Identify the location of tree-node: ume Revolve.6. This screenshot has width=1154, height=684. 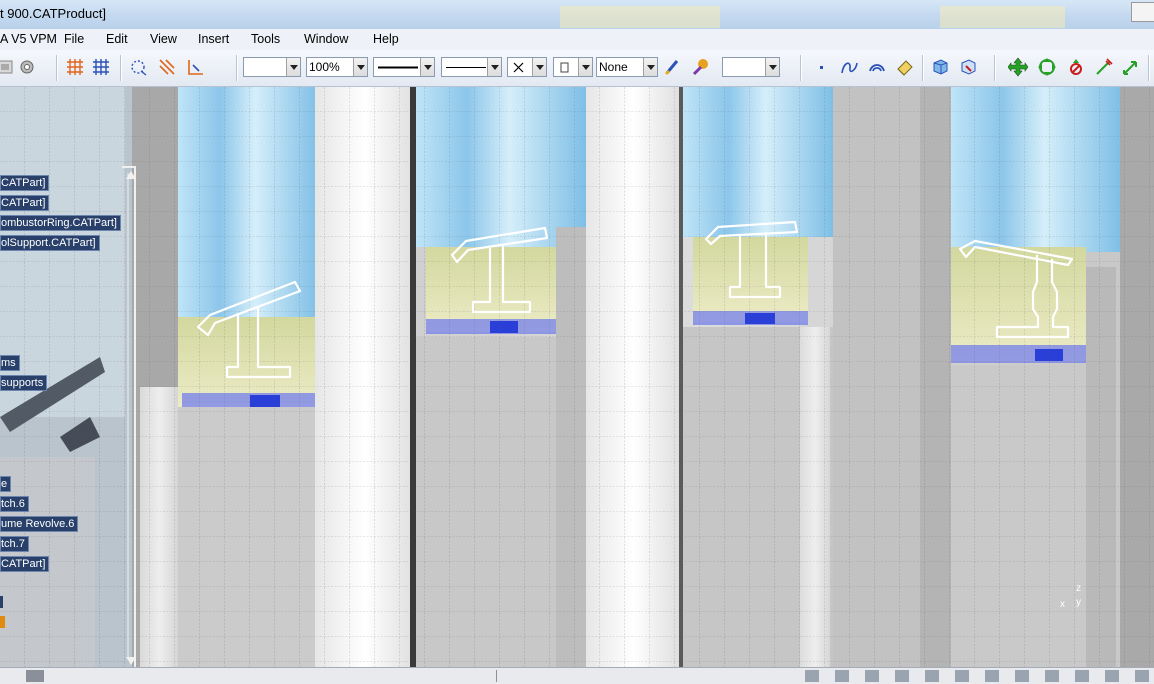
(39, 524).